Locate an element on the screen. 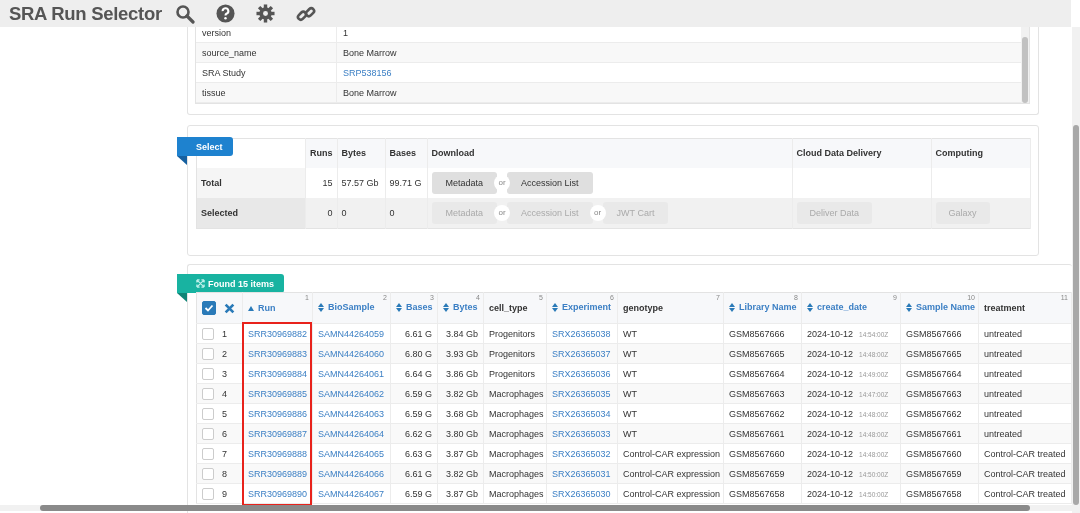 The width and height of the screenshot is (1080, 513). table-cell: 6.63 G is located at coordinates (414, 453).